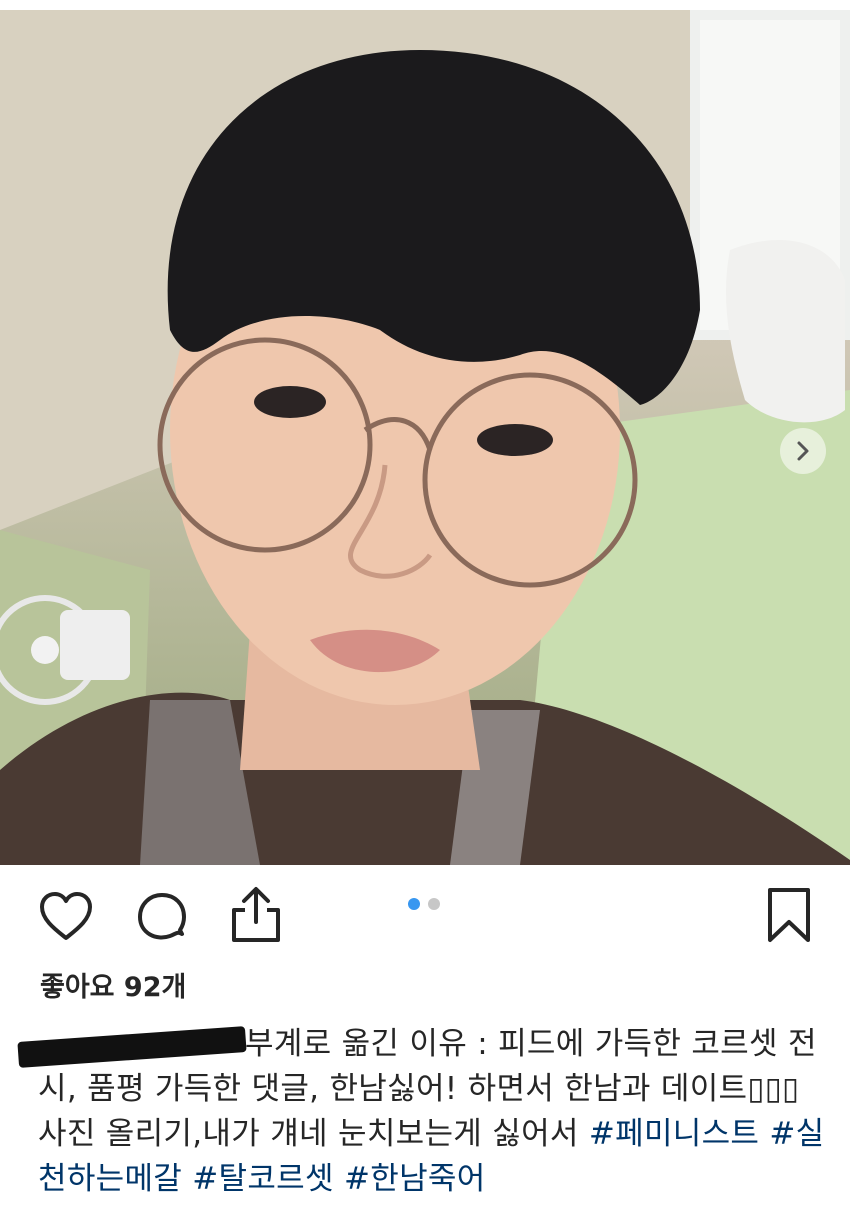  Describe the element at coordinates (434, 904) in the screenshot. I see `carousel-dot` at that location.